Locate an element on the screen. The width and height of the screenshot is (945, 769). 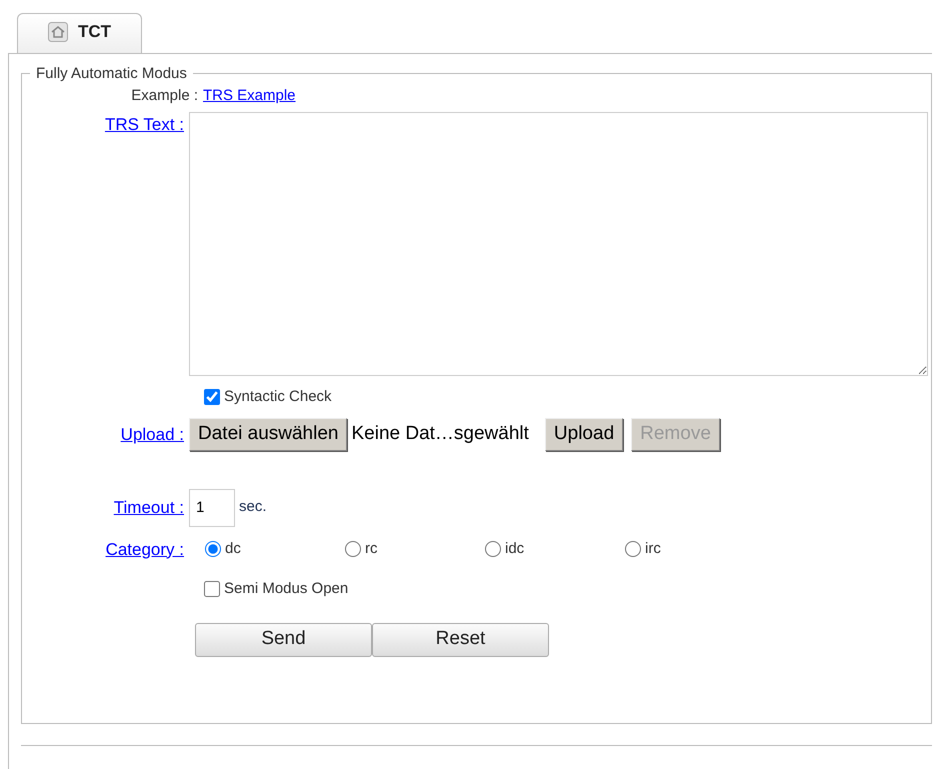
syntactic-check-checkbox is located at coordinates (212, 396).